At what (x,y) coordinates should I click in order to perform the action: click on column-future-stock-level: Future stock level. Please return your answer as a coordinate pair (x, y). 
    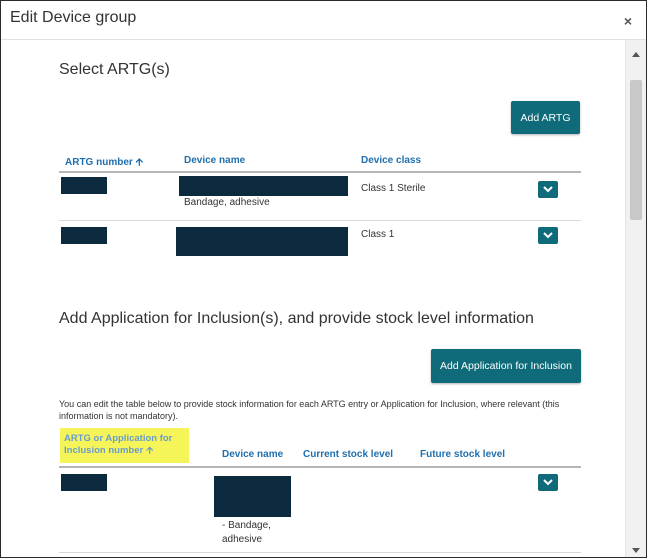
    Looking at the image, I should click on (462, 454).